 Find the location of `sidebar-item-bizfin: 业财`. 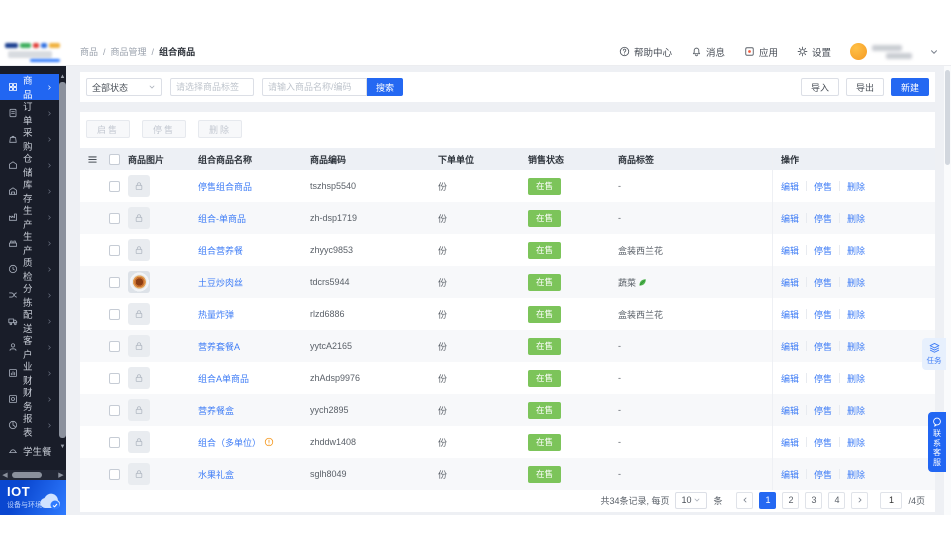

sidebar-item-bizfin: 业财 is located at coordinates (29, 373).